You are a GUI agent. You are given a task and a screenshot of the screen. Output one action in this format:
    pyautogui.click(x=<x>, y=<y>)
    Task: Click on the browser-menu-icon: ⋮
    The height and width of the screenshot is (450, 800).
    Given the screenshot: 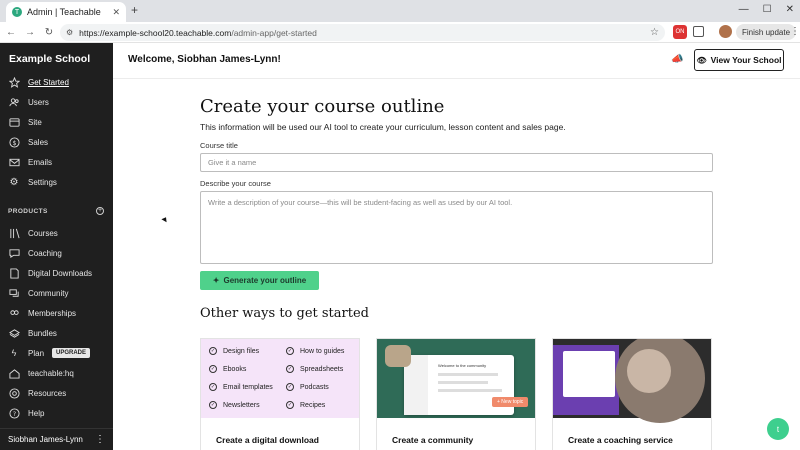 What is the action you would take?
    pyautogui.click(x=795, y=31)
    